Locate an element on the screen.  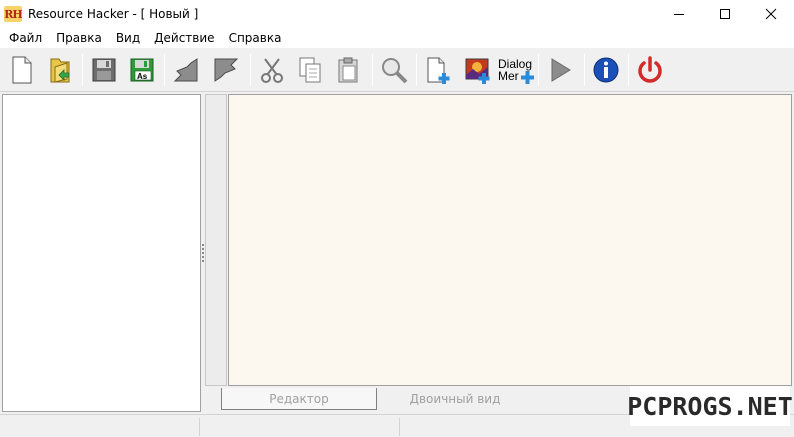
maximize-icon is located at coordinates (725, 14).